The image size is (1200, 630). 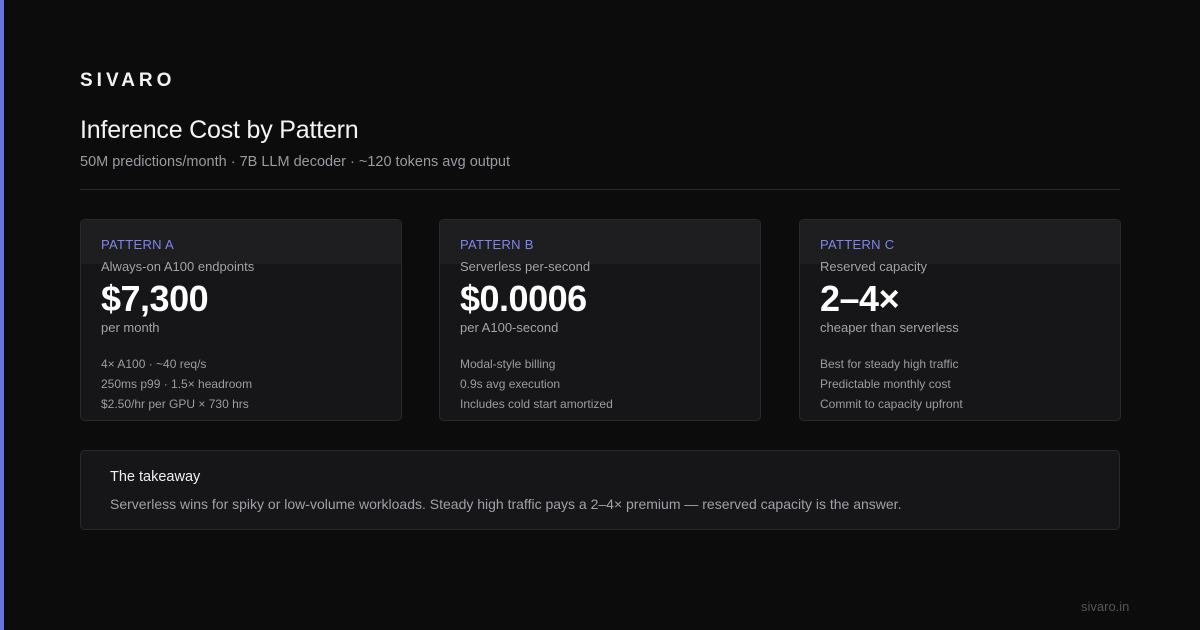 What do you see at coordinates (523, 298) in the screenshot?
I see `card-value: $0.0006` at bounding box center [523, 298].